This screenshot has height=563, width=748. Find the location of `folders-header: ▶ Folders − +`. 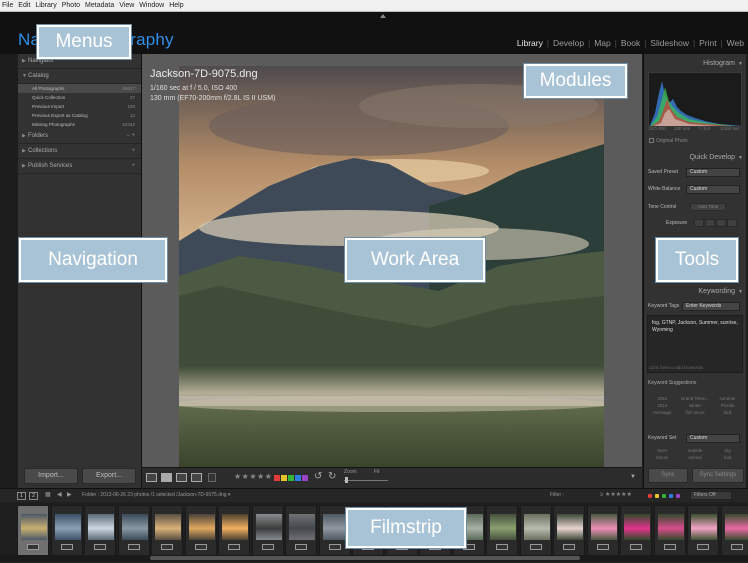

folders-header: ▶ Folders − + is located at coordinates (79, 136).